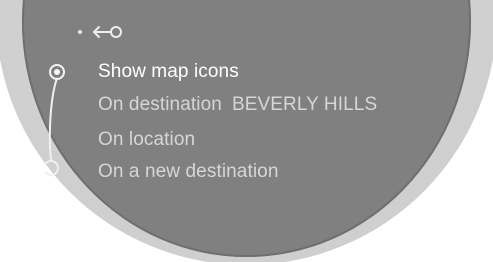 The height and width of the screenshot is (262, 493). I want to click on menu-item-on-new-destination: On a new destination, so click(188, 172).